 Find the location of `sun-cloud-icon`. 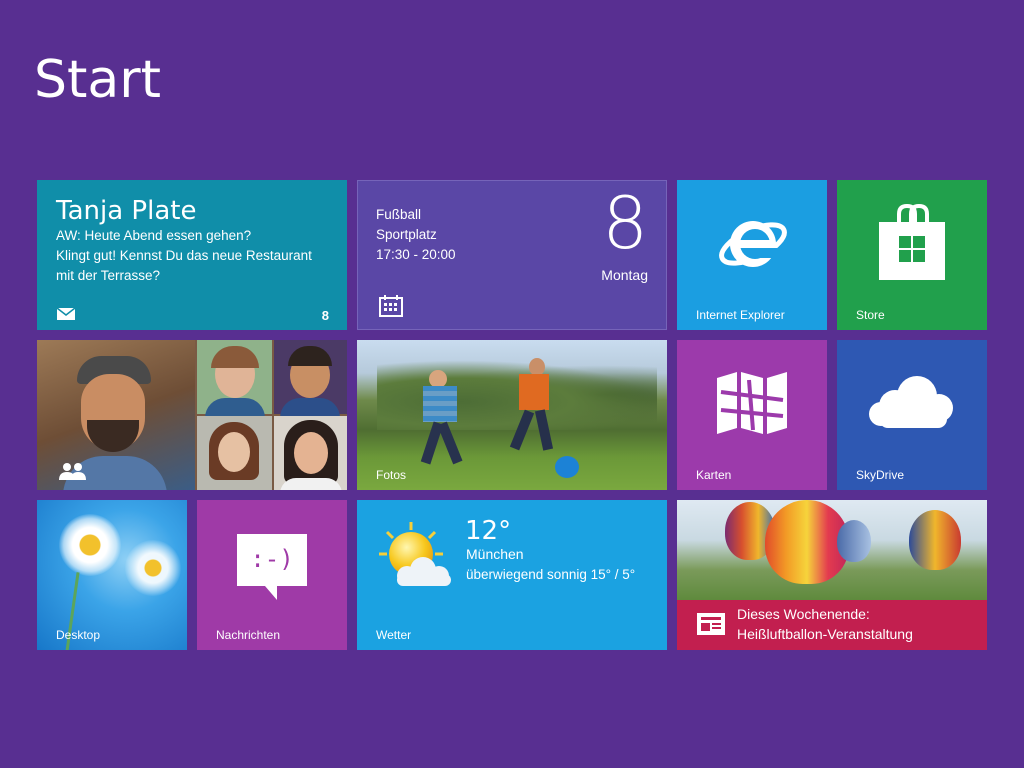

sun-cloud-icon is located at coordinates (415, 554).